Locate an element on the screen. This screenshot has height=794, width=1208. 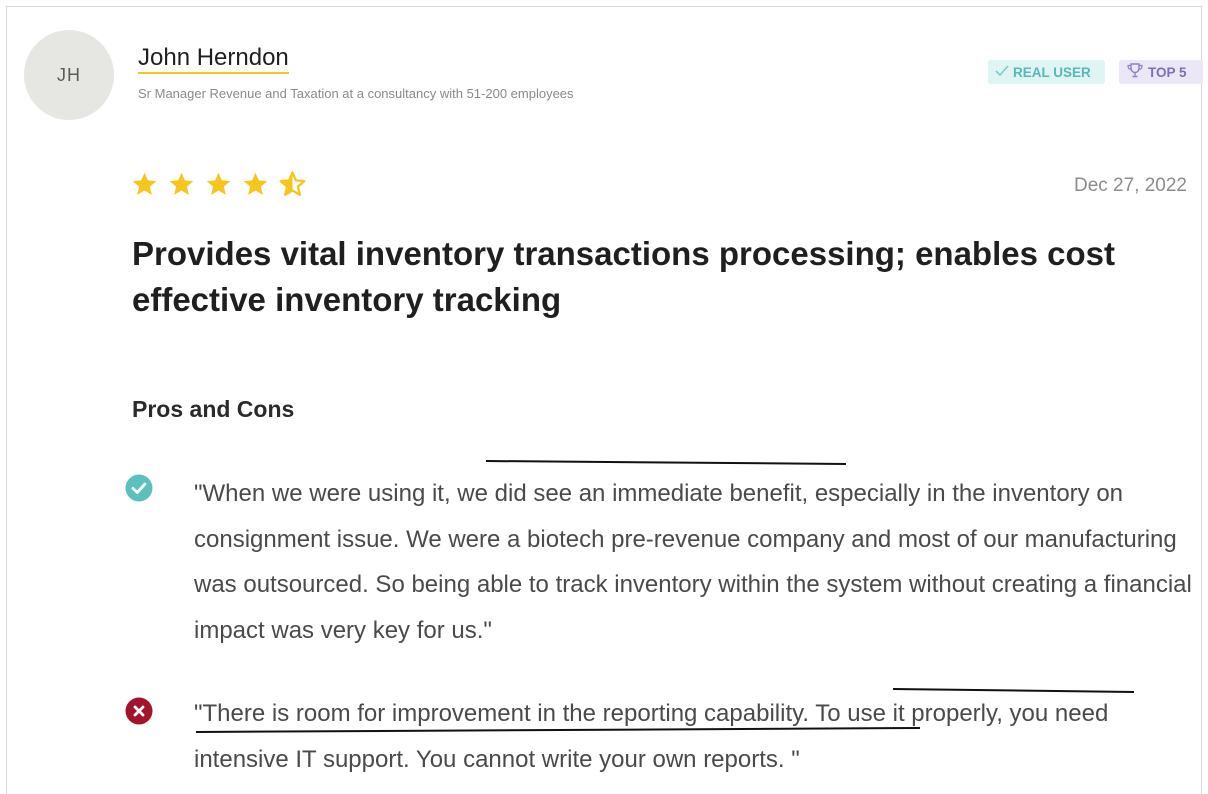
real-user-label: REAL USER is located at coordinates (1052, 72).